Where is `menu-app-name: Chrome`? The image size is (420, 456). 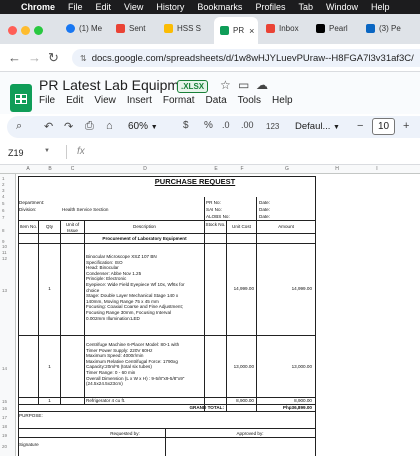
menu-app-name: Chrome is located at coordinates (38, 7).